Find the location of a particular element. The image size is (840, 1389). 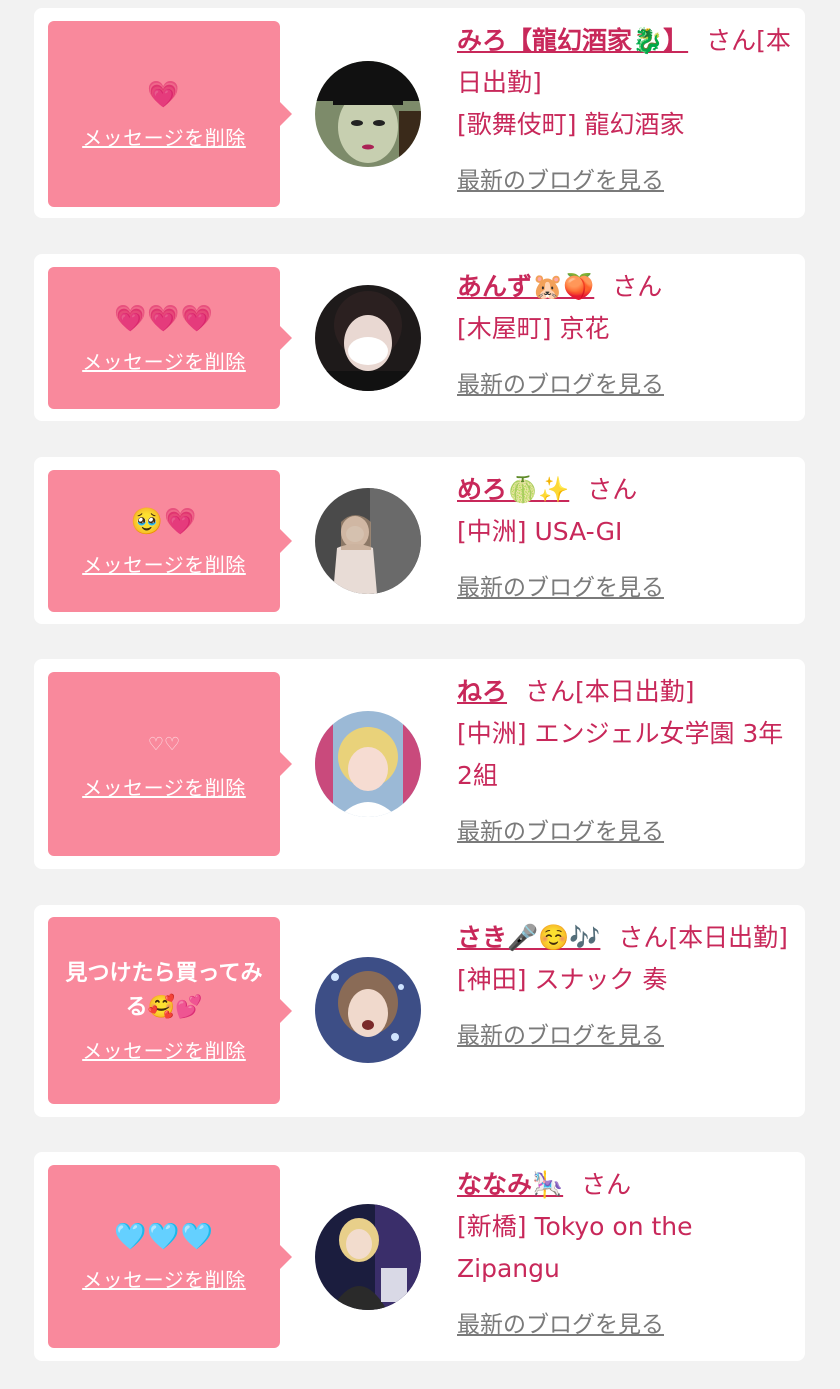

message-card: 💗💗💗 メッセージを削除 あんず🐹🍑 さん [木屋町] 京花 最新のブログを見る is located at coordinates (419, 337).